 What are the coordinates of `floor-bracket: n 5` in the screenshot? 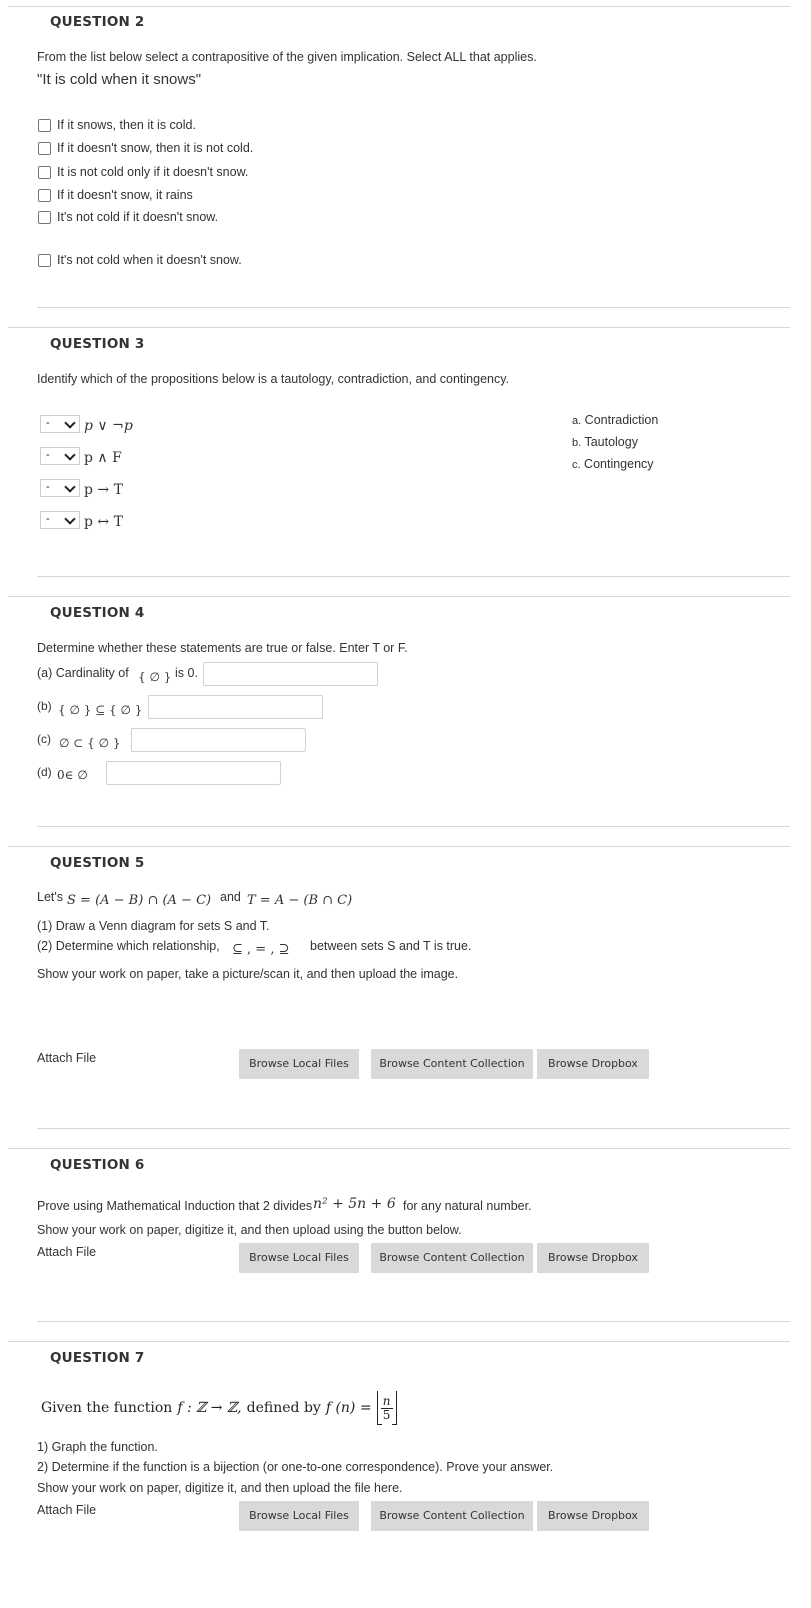 It's located at (386, 1408).